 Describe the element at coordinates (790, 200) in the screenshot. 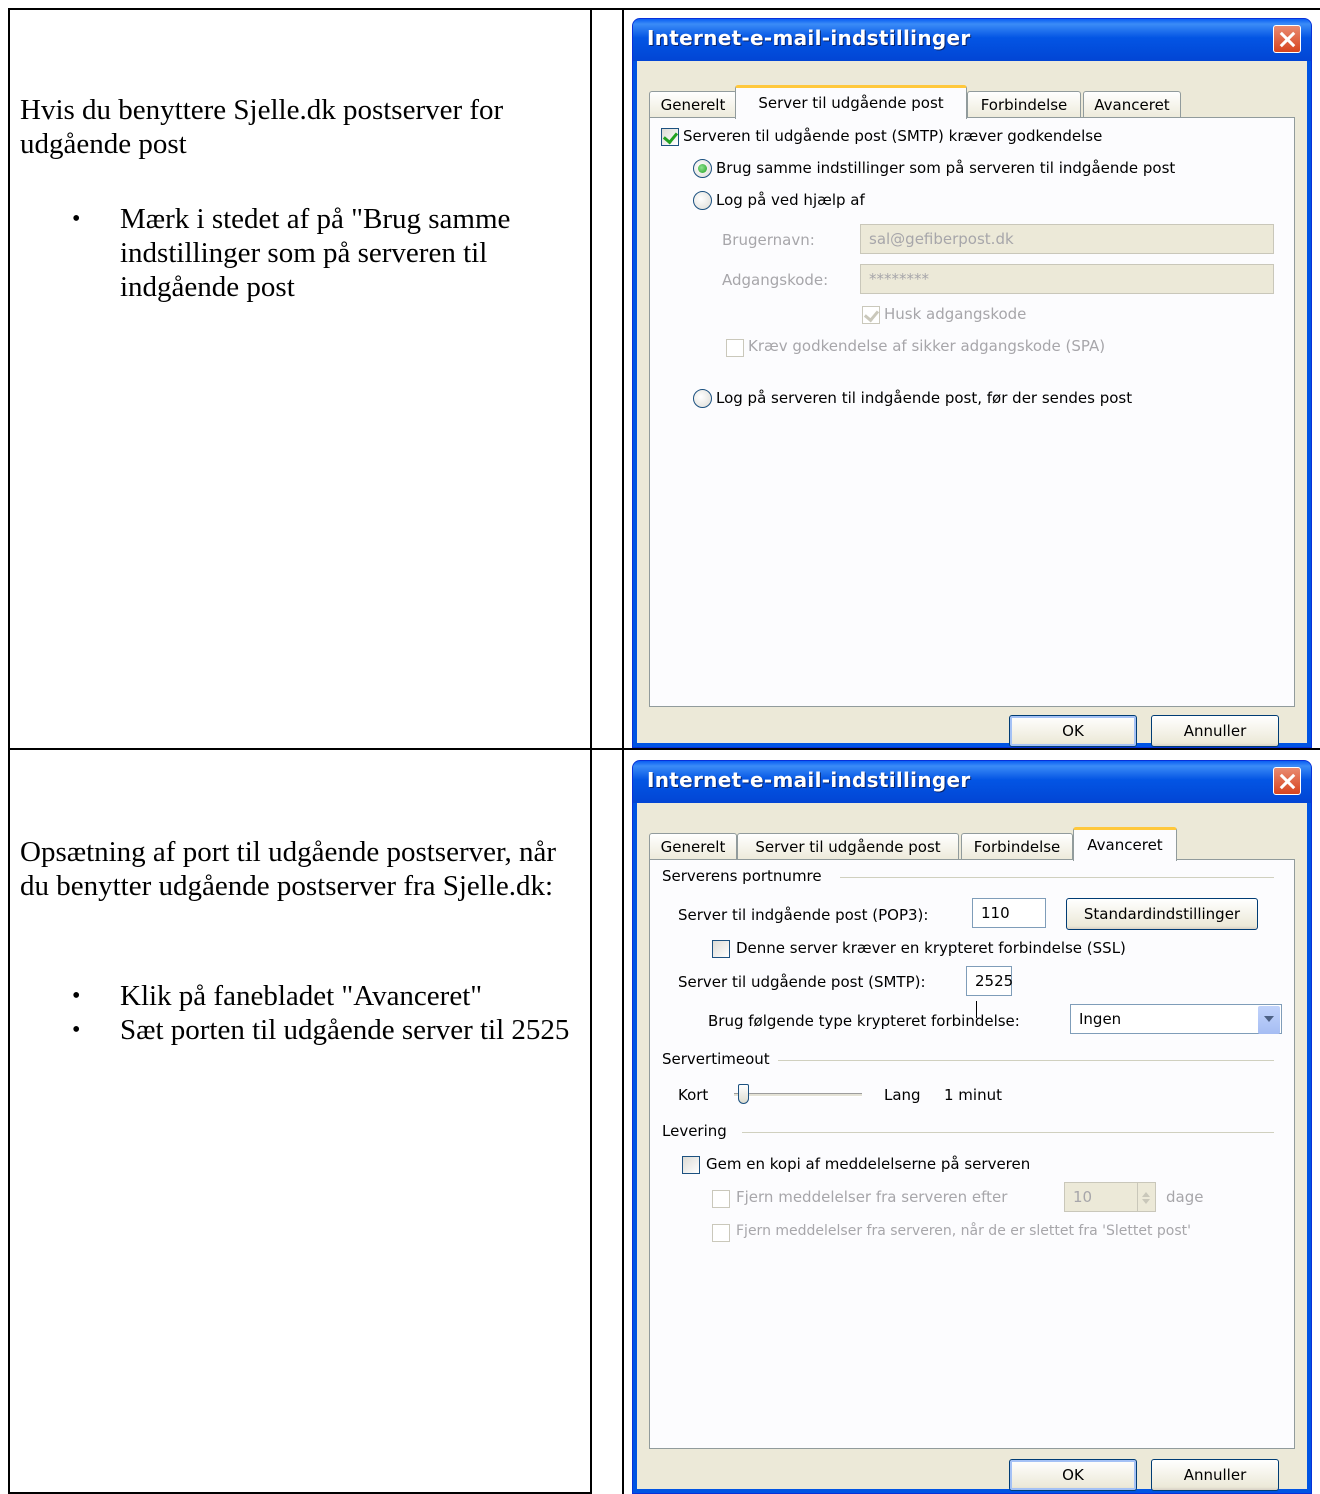

I see `logon-using-label: Log på ved hjælp af` at that location.